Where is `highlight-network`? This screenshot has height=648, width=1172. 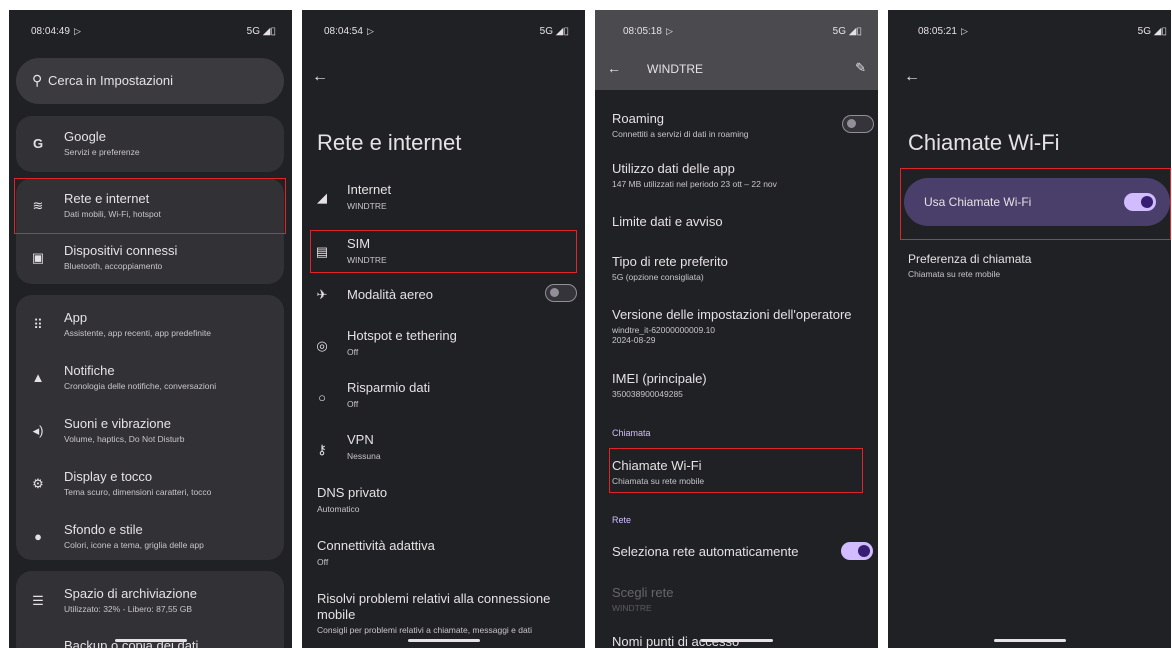
highlight-network is located at coordinates (150, 206).